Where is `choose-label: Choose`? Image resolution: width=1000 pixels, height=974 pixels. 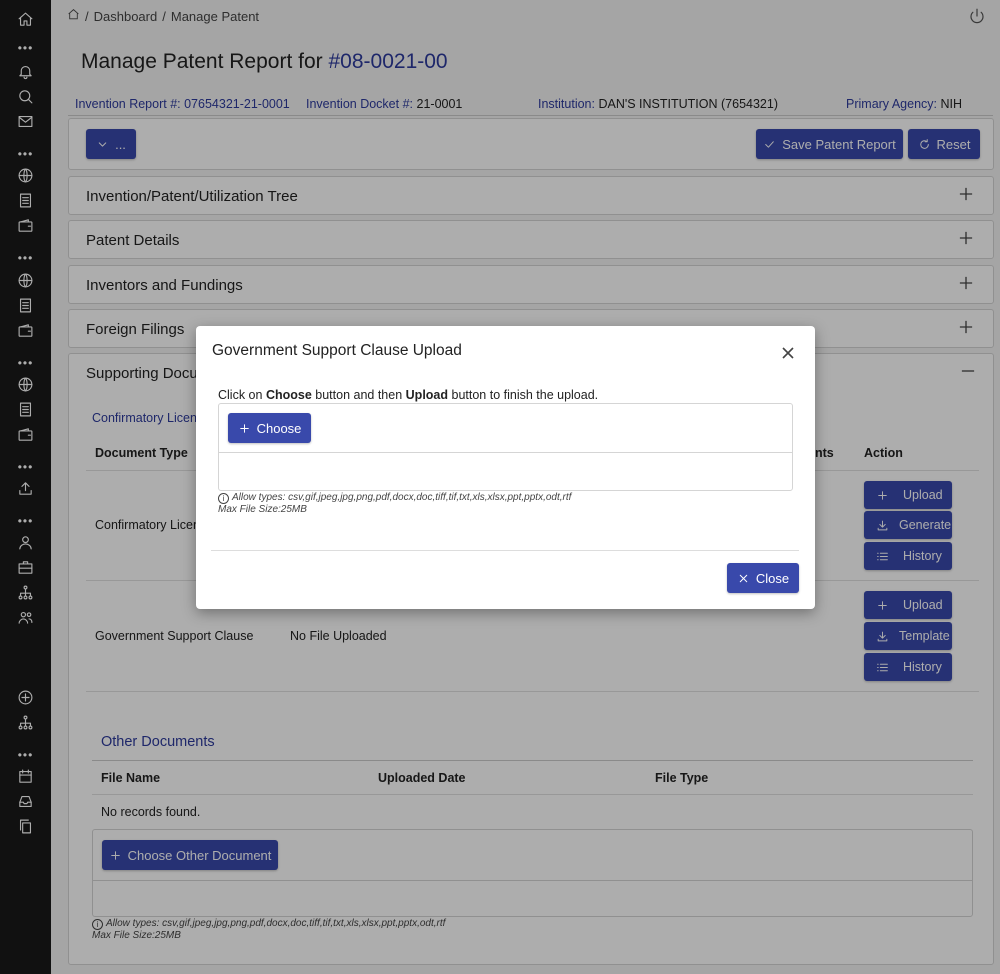
choose-label: Choose is located at coordinates (279, 428).